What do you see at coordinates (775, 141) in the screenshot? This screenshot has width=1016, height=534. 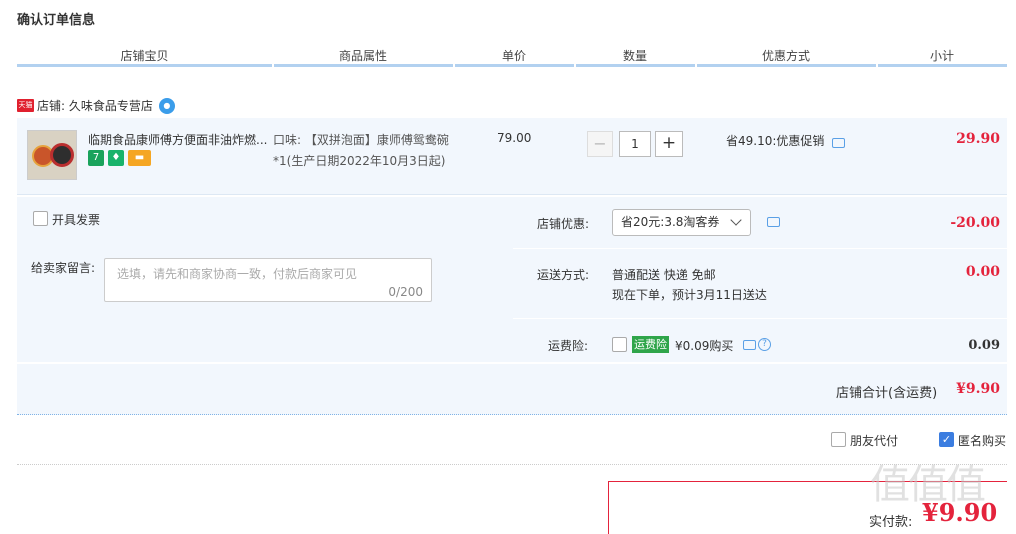 I see `discount-method: 省49.10:优惠促销` at bounding box center [775, 141].